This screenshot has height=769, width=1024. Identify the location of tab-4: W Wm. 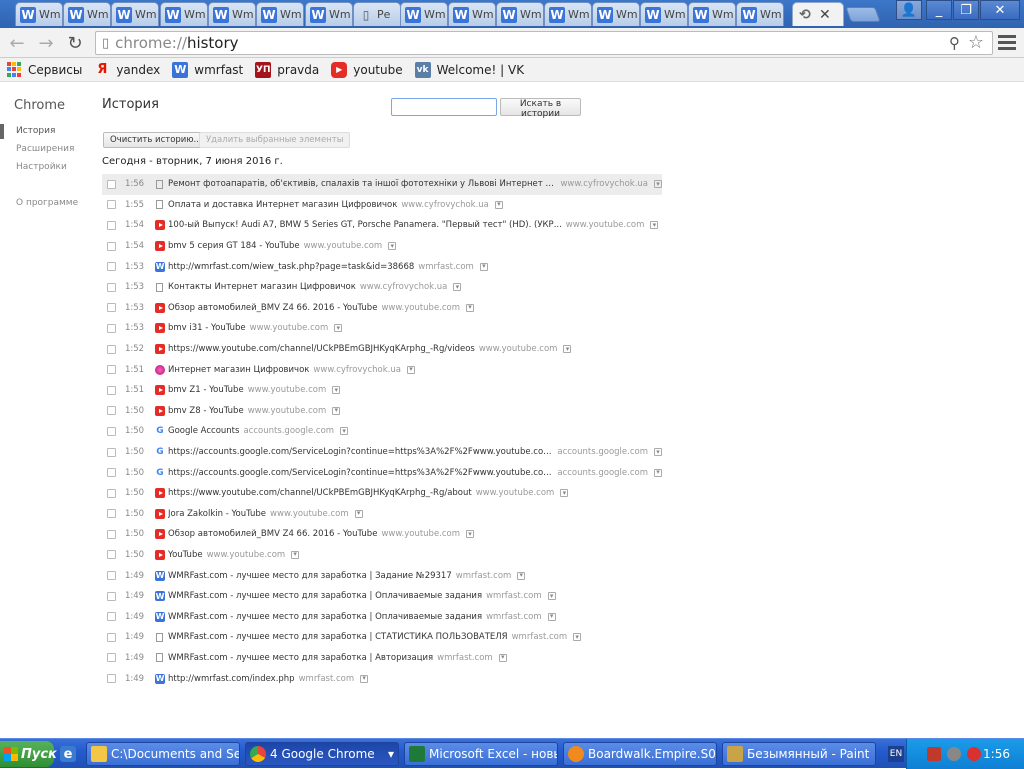
(232, 14).